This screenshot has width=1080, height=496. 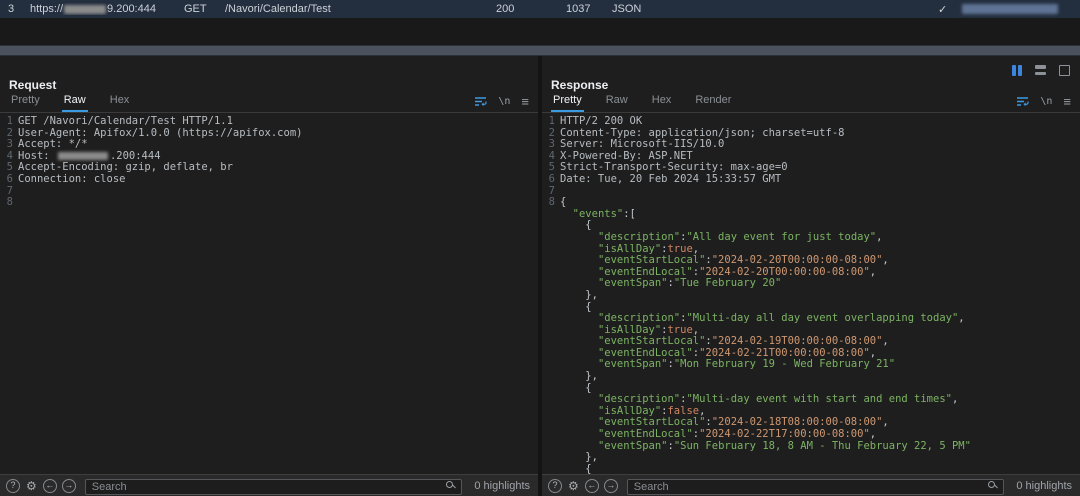 What do you see at coordinates (580, 85) in the screenshot?
I see `response-panel-title: Response` at bounding box center [580, 85].